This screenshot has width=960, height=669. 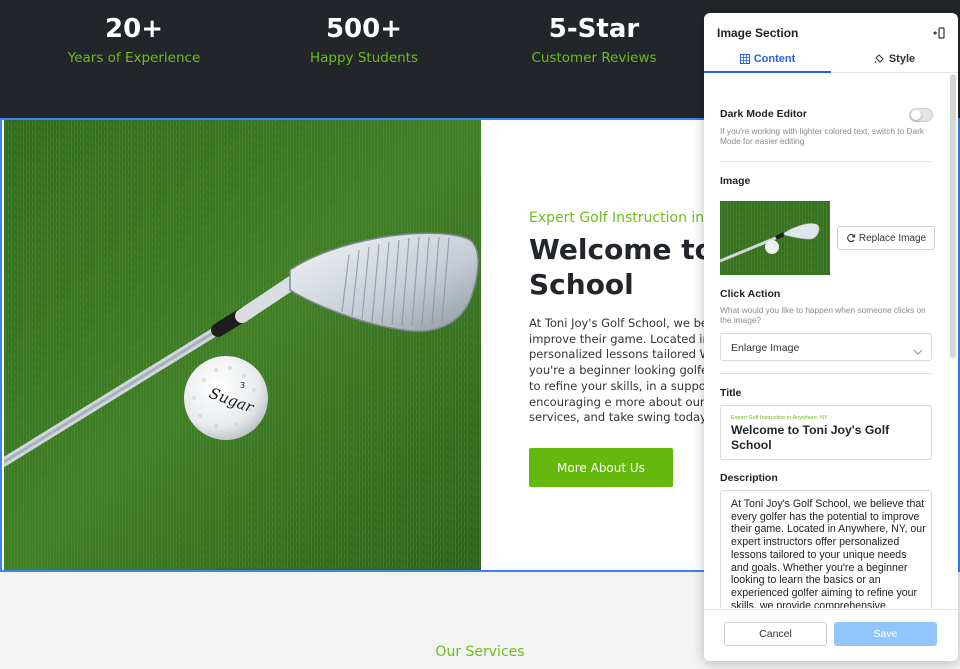 What do you see at coordinates (826, 347) in the screenshot?
I see `click-action-select: Enlarge Image` at bounding box center [826, 347].